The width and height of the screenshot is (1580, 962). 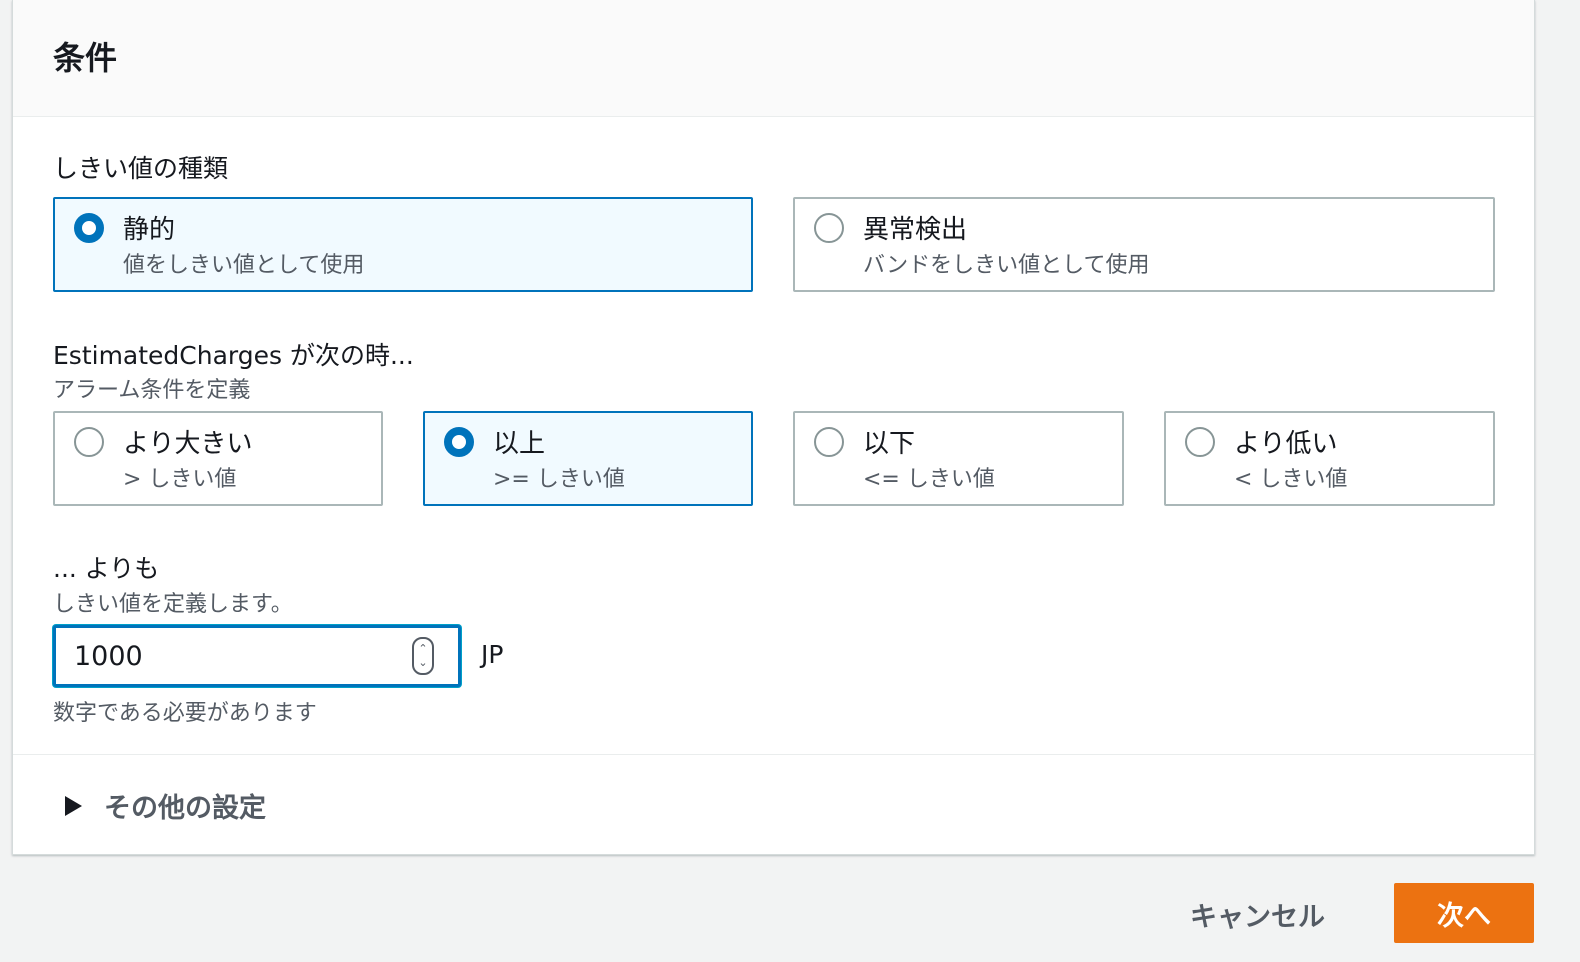 I want to click on unit-label: JP, so click(x=492, y=654).